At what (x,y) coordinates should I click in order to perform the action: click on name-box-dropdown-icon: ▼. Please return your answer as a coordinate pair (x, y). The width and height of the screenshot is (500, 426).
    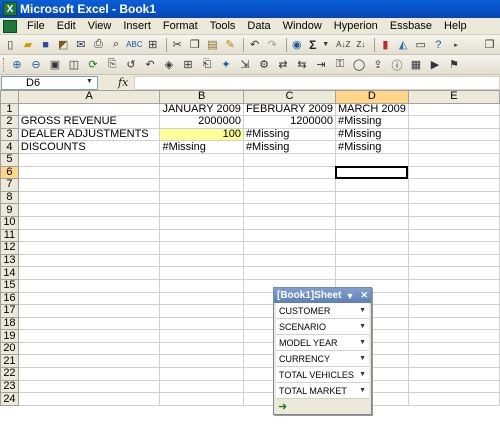
    Looking at the image, I should click on (91, 83).